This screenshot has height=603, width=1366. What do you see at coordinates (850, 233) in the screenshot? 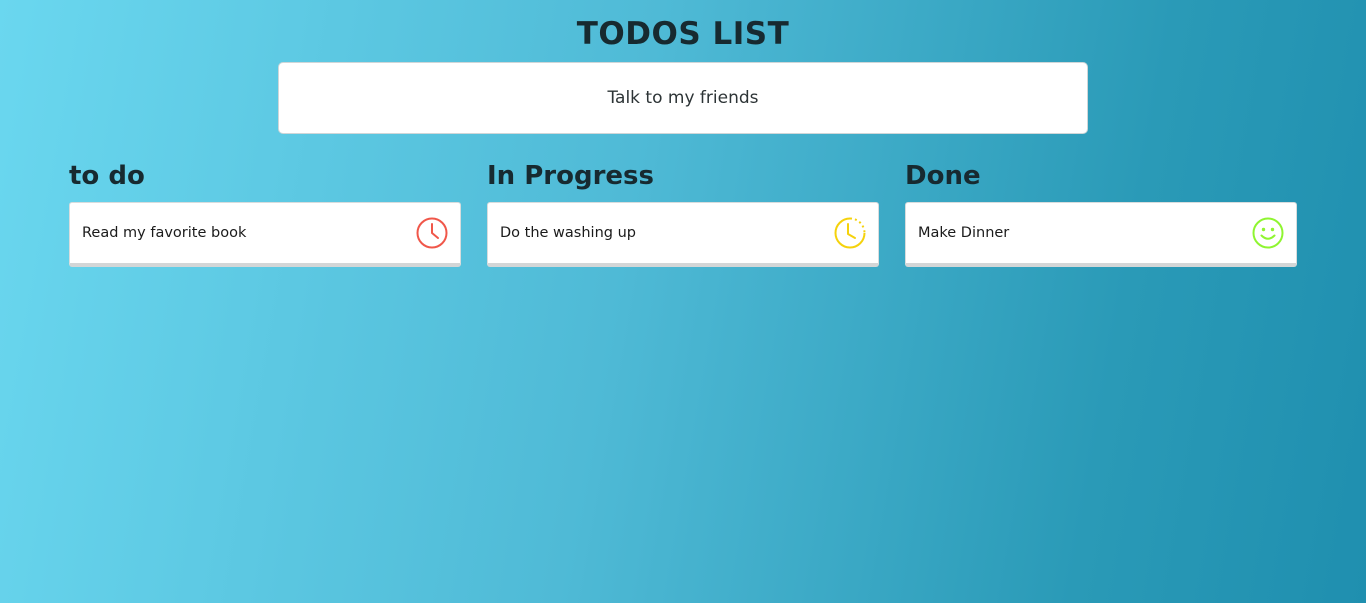
I see `clock-progress-icon` at bounding box center [850, 233].